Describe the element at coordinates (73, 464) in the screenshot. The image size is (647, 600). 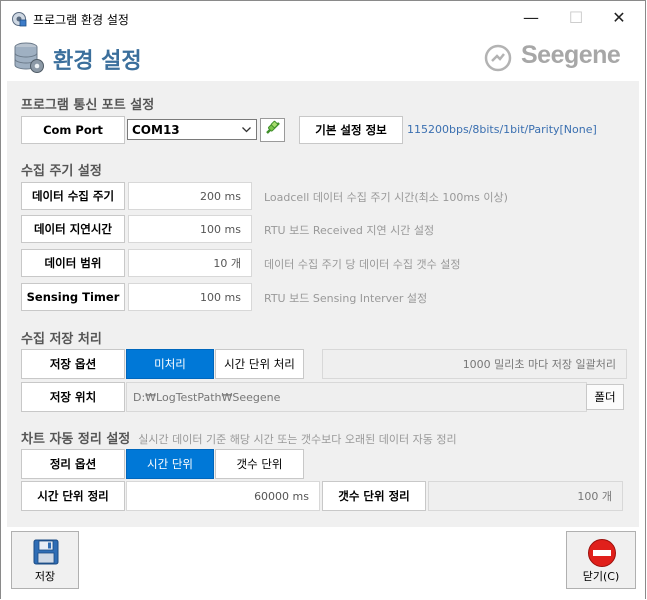
I see `cleanup-option-label: 정리 옵션` at that location.